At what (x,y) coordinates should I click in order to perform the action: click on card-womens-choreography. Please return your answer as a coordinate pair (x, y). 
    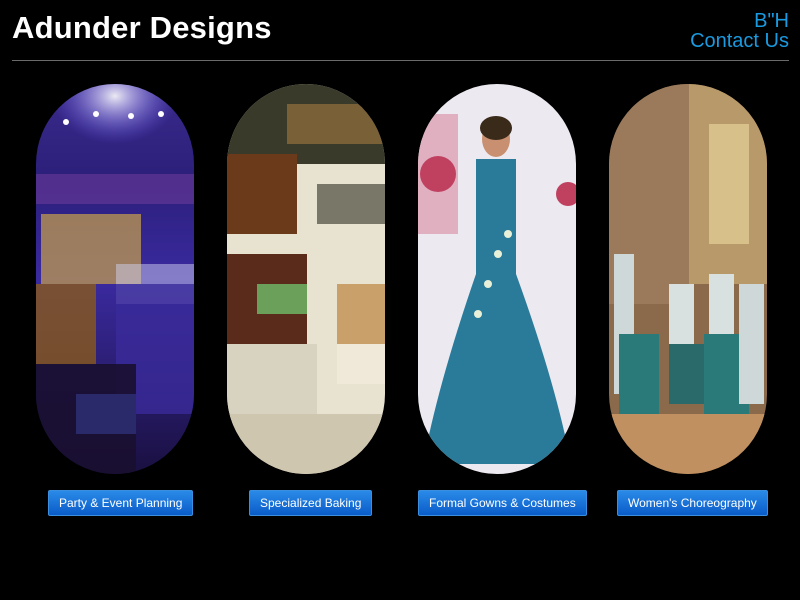
    Looking at the image, I should click on (689, 279).